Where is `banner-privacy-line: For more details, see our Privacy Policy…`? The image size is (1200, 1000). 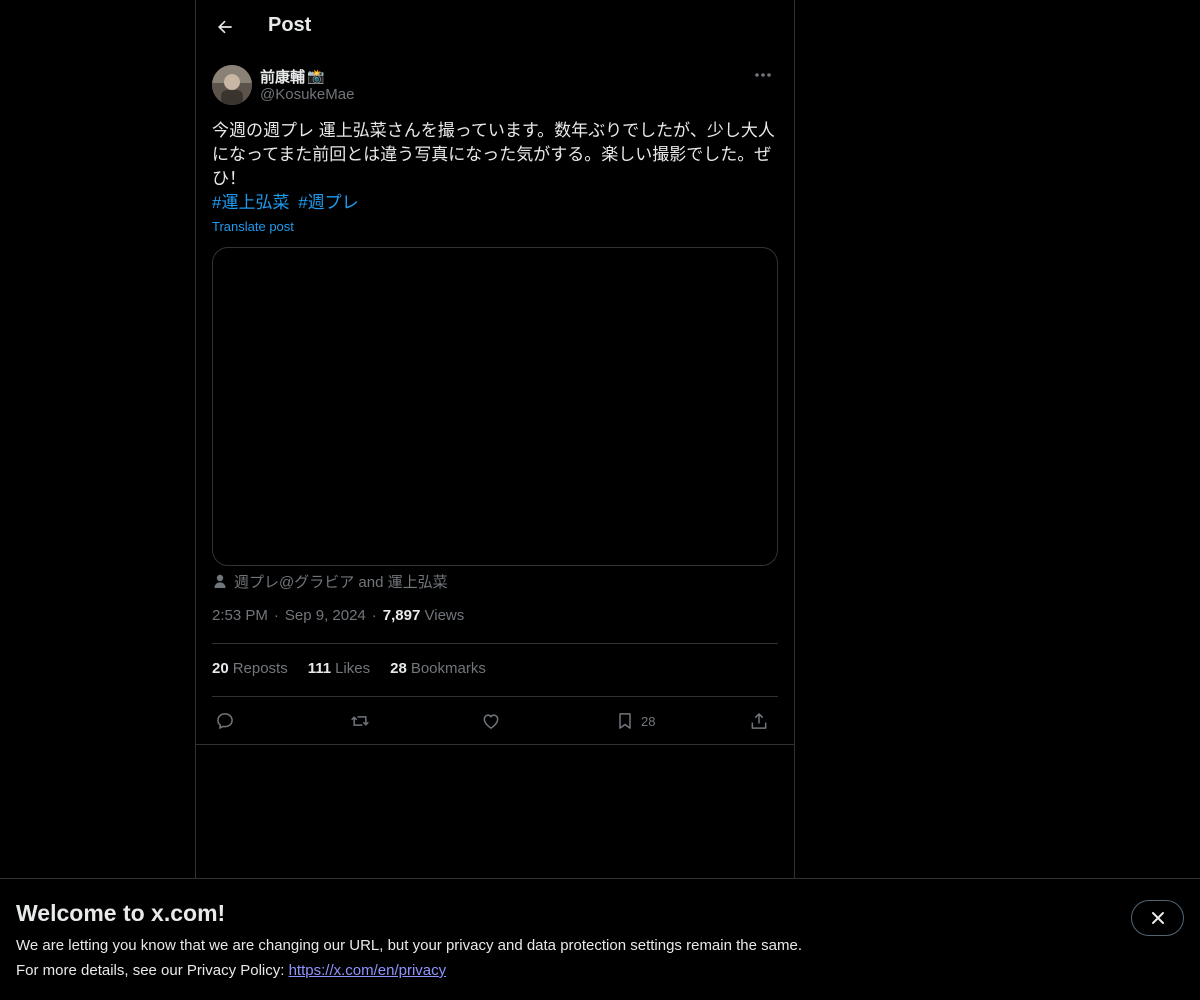
banner-privacy-line: For more details, see our Privacy Policy… is located at coordinates (231, 970).